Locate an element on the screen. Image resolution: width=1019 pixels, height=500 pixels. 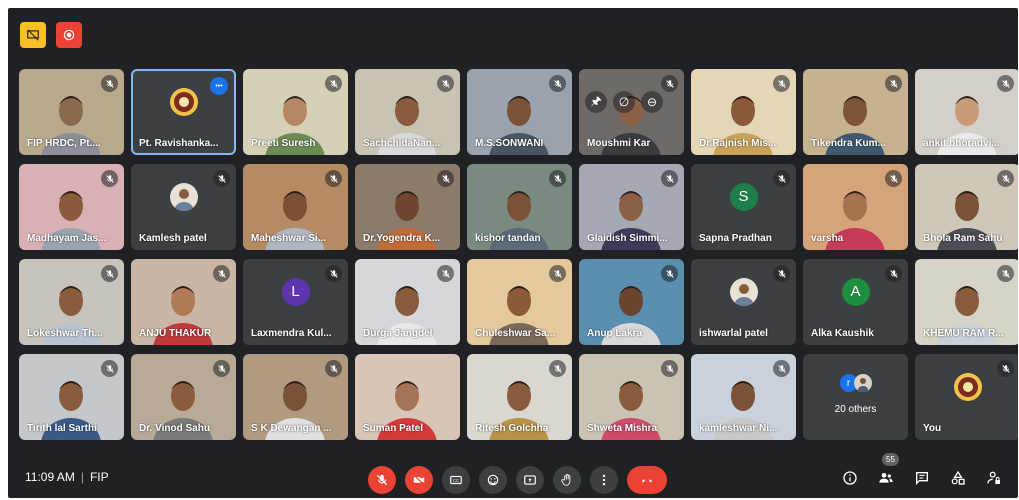
participant-name: Kamlesh patel is located at coordinates (173, 238).